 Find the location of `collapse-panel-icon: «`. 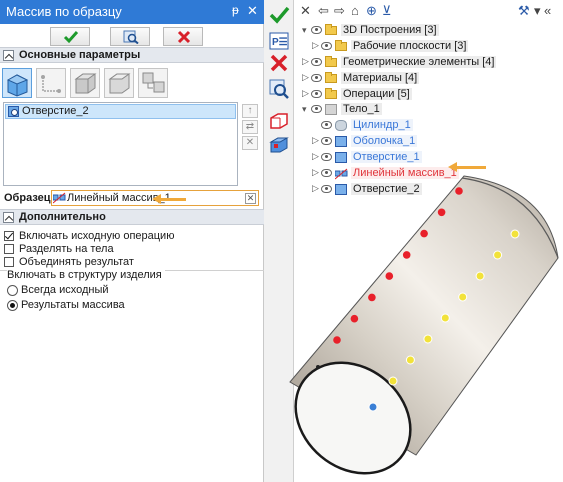

collapse-panel-icon: « is located at coordinates (547, 10).